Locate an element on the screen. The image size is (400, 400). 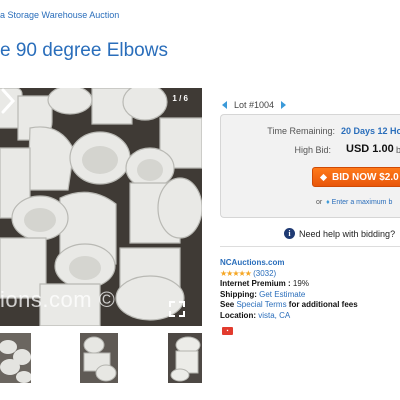
max-bid-arrow-icon: ♦ is located at coordinates (328, 202).